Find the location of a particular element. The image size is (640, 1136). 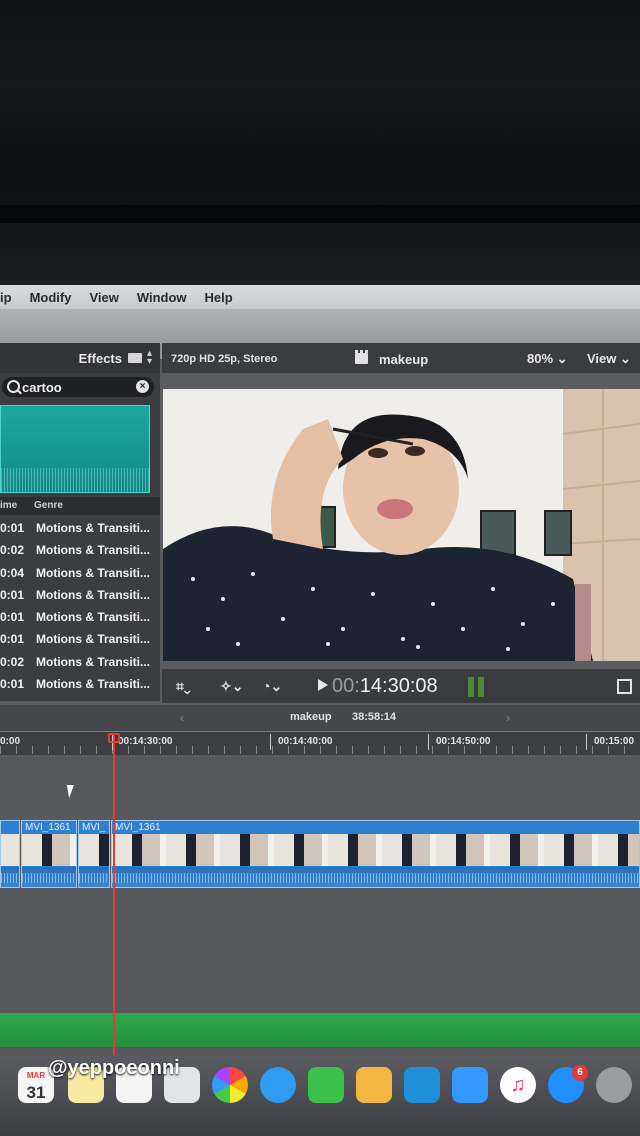

search-input: cartoo is located at coordinates (42, 387).